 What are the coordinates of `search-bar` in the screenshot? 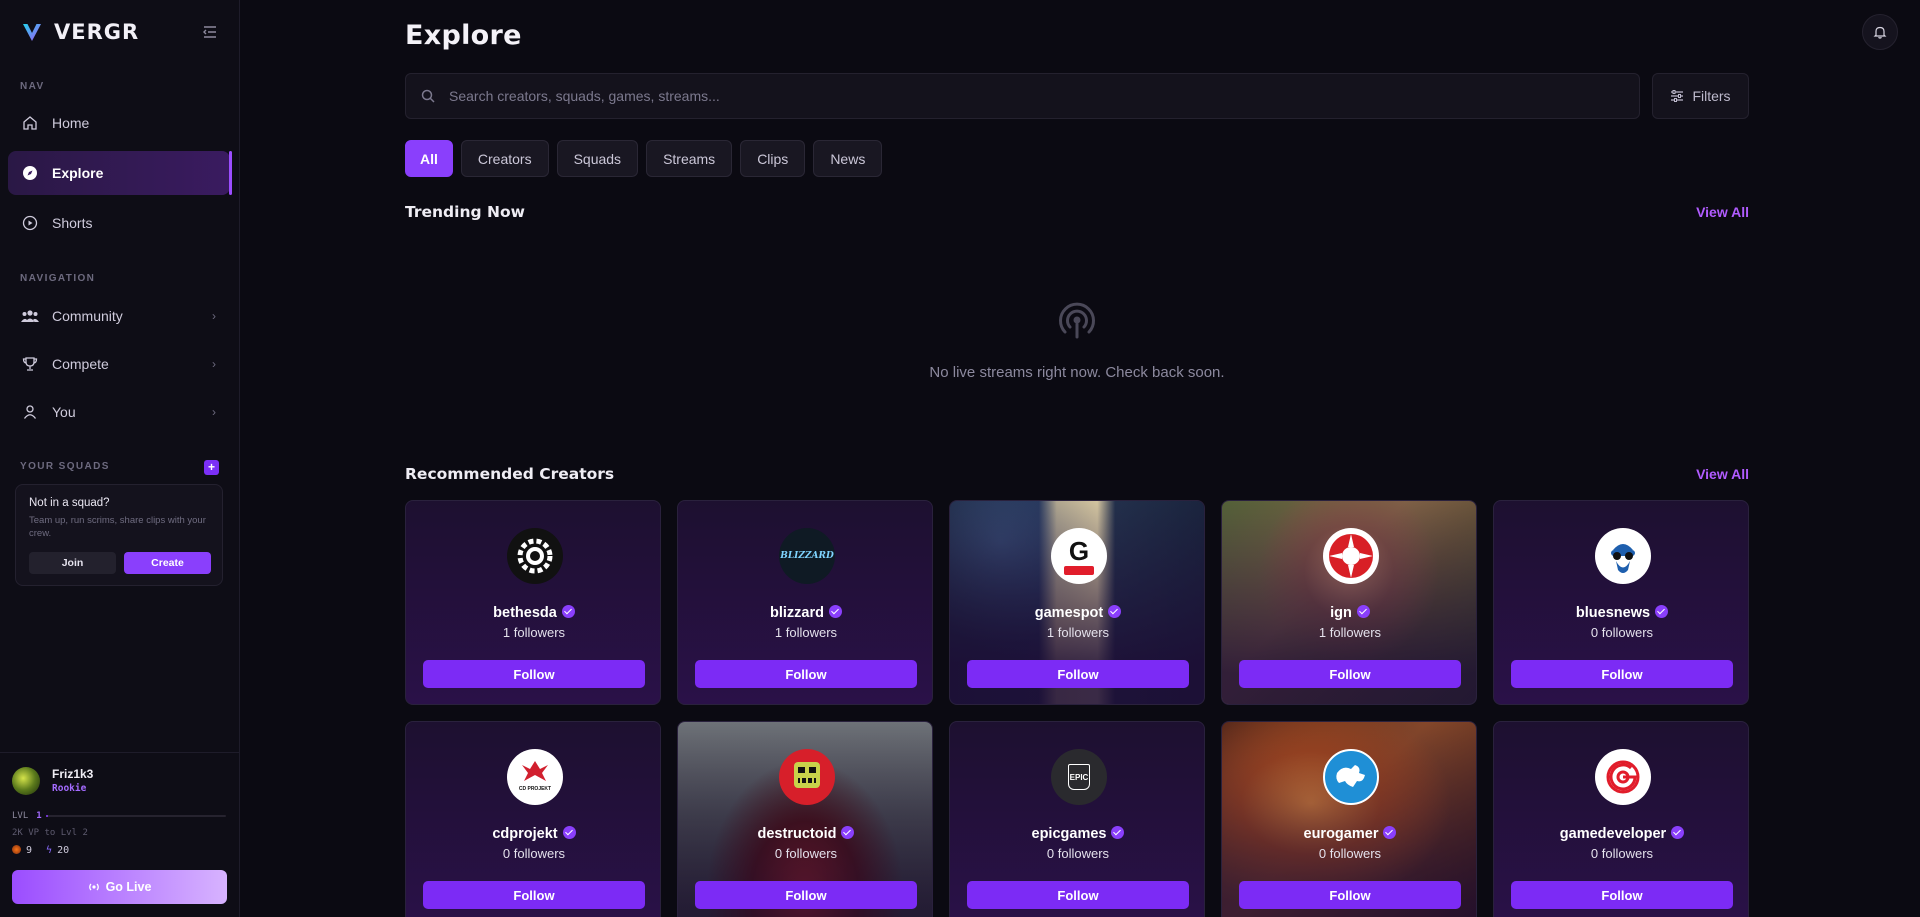 It's located at (1022, 96).